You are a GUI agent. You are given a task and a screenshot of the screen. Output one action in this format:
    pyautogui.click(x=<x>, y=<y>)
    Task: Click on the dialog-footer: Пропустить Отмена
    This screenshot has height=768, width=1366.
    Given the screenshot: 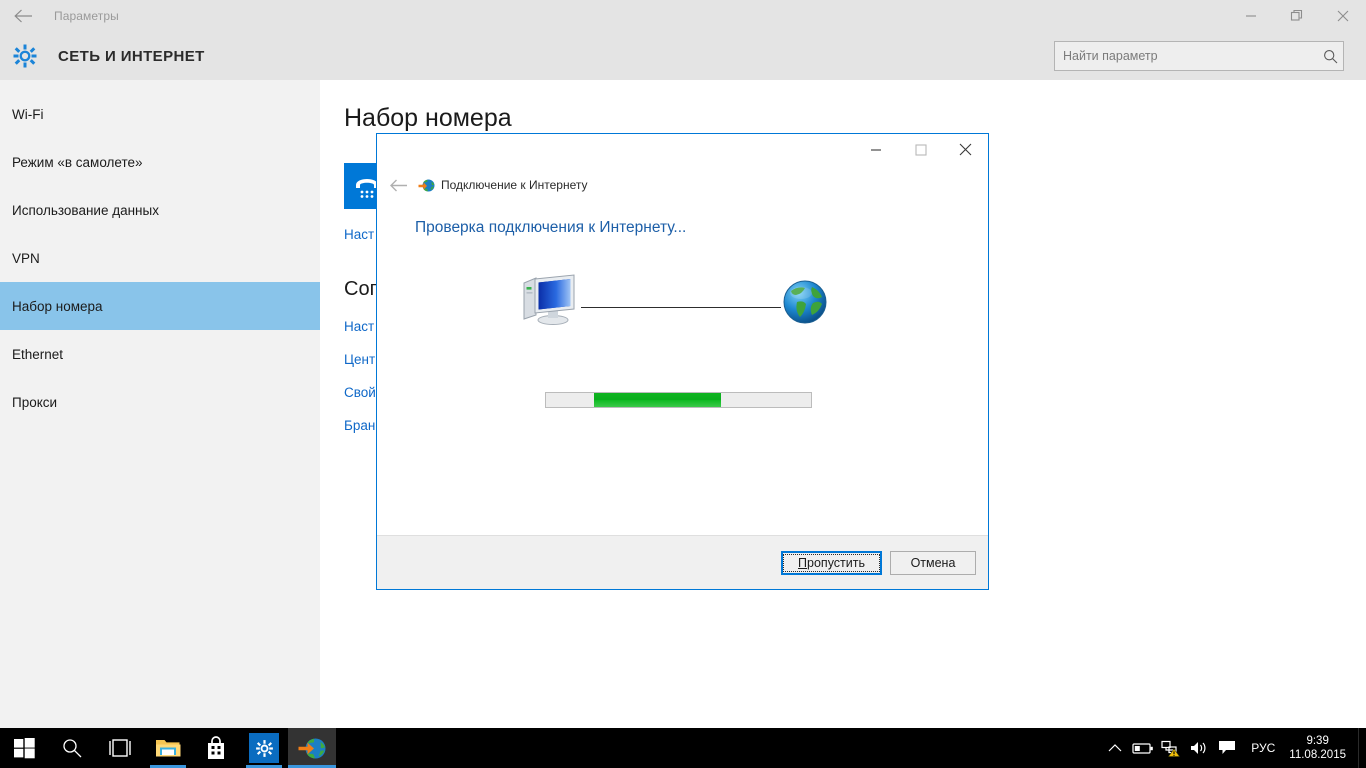 What is the action you would take?
    pyautogui.click(x=682, y=562)
    